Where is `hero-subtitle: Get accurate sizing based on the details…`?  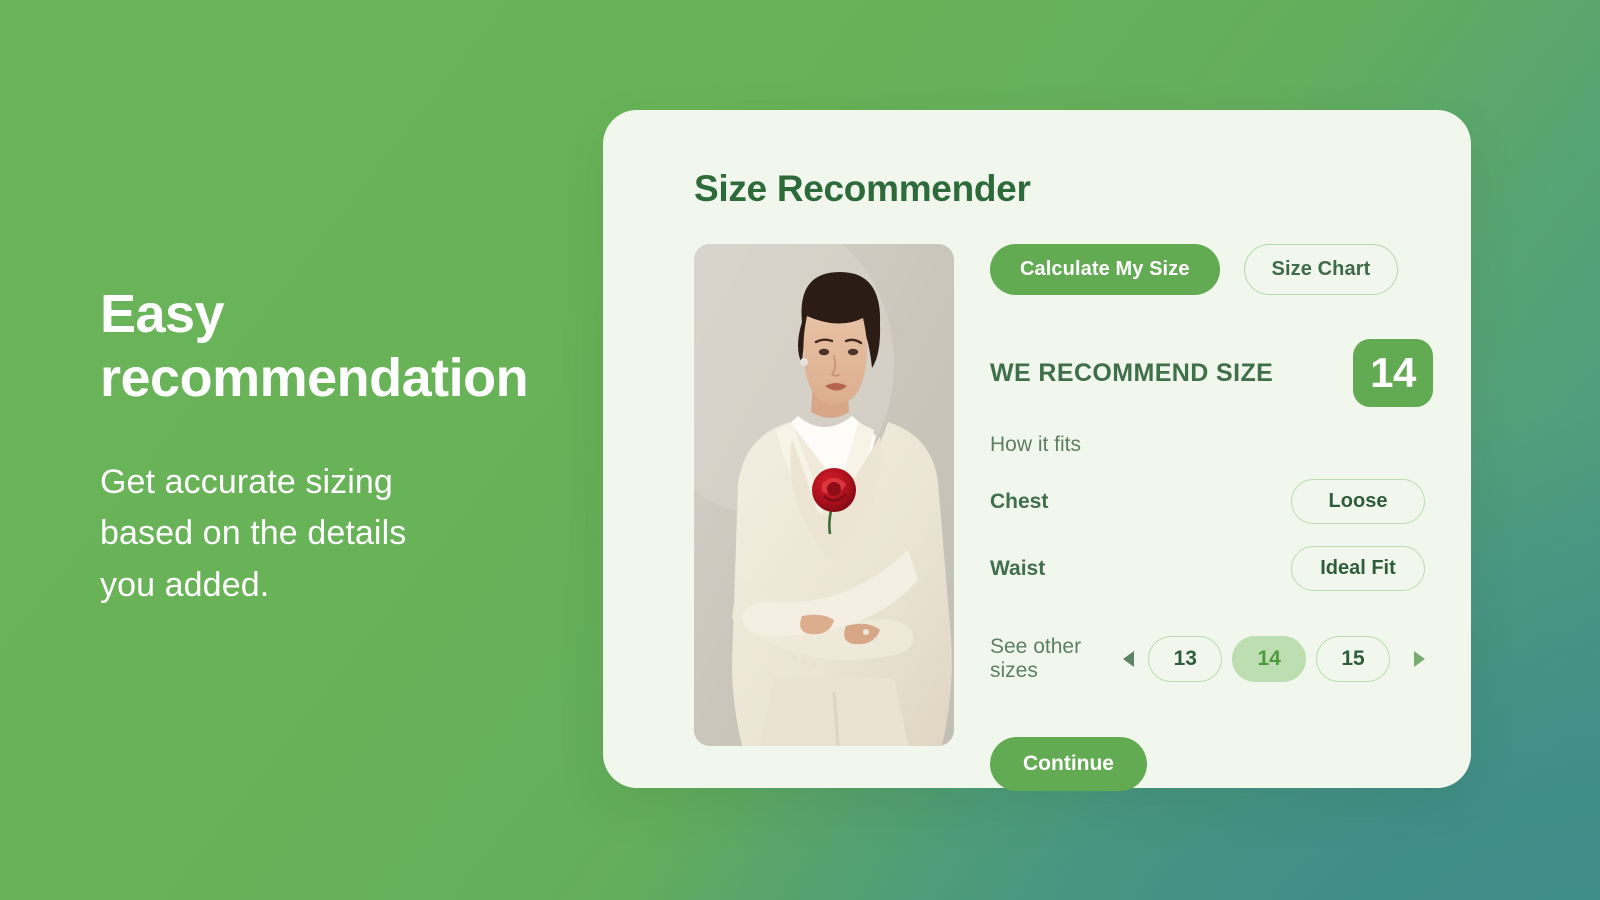 hero-subtitle: Get accurate sizing based on the details… is located at coordinates (253, 533).